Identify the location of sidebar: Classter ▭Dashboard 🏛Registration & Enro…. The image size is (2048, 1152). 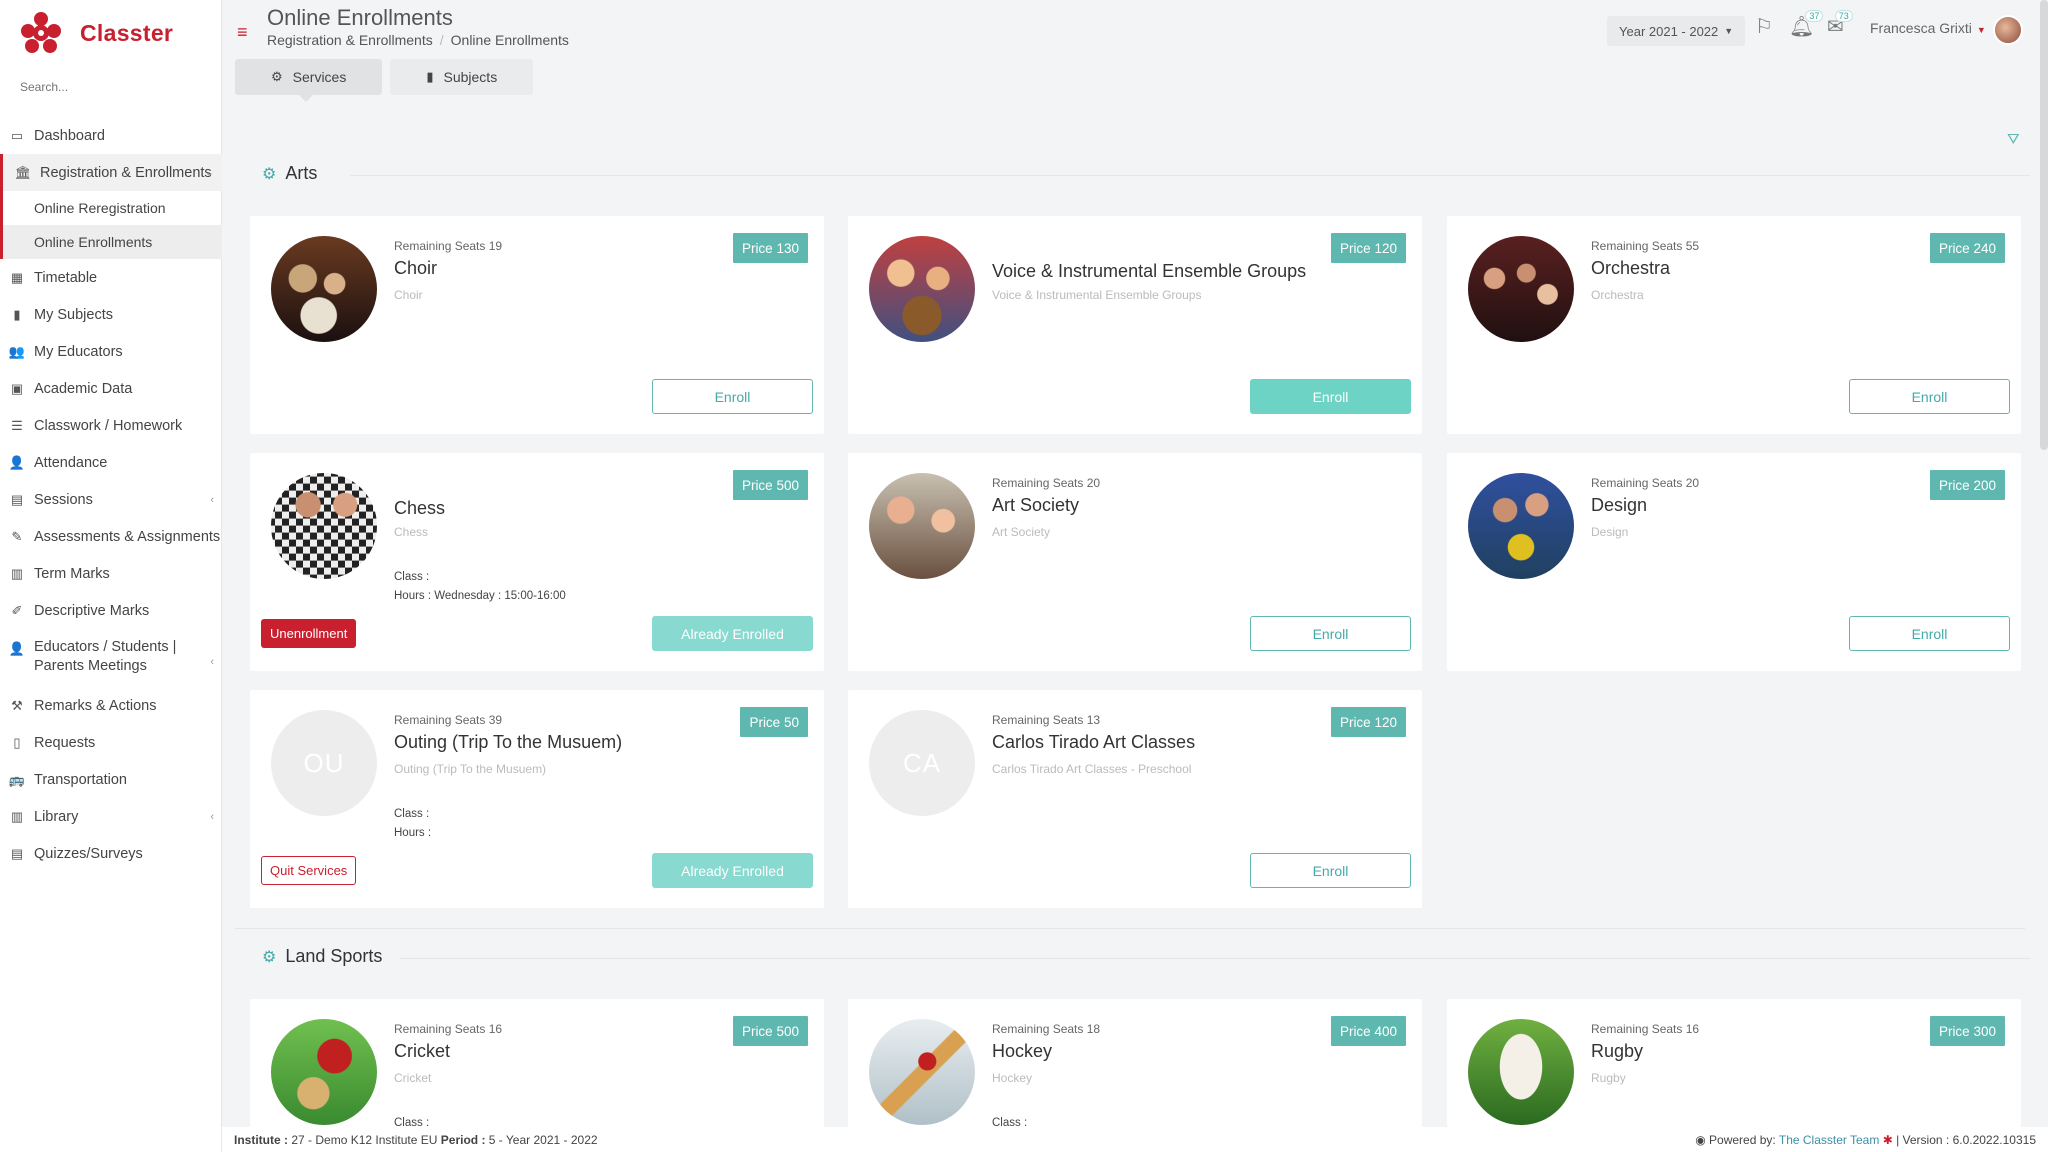
(111, 576).